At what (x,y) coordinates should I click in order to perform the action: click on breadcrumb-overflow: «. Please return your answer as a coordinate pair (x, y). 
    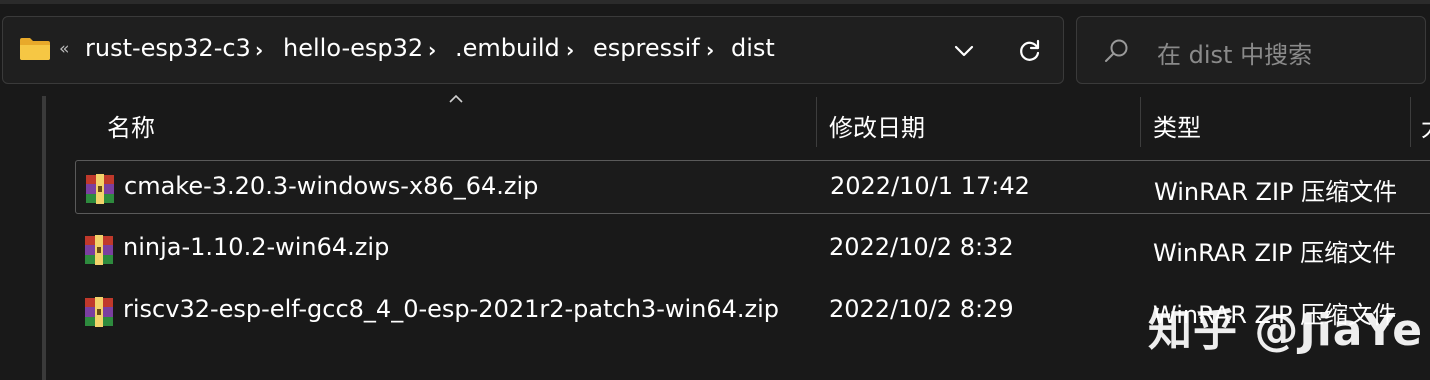
    Looking at the image, I should click on (64, 49).